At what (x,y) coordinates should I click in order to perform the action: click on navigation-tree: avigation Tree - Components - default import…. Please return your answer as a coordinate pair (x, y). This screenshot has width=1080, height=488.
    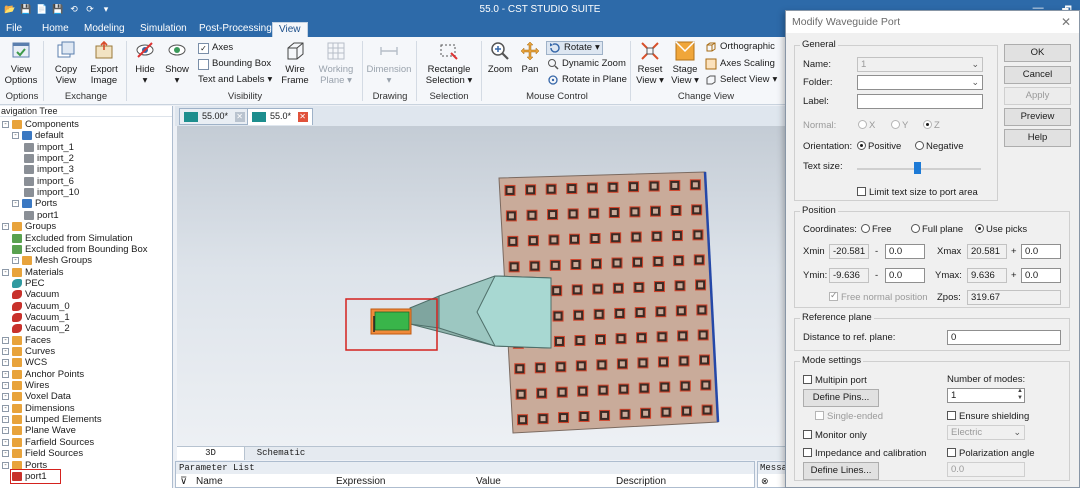
    Looking at the image, I should click on (86, 297).